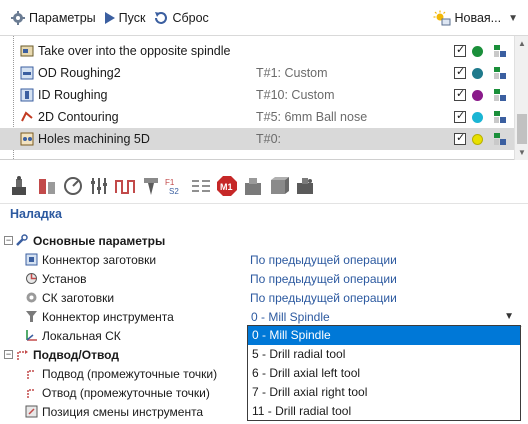  Describe the element at coordinates (253, 186) in the screenshot. I see `tab-fixture-icon` at that location.